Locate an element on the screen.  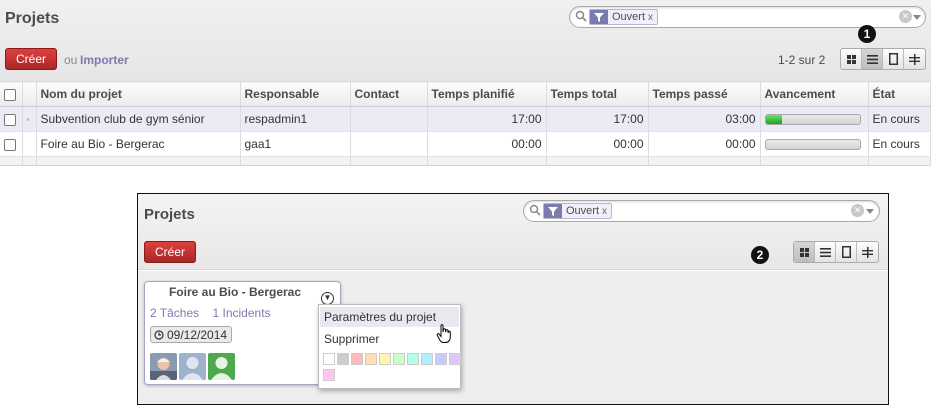
card-links: 2 Tâches 1 Incidents is located at coordinates (215, 313).